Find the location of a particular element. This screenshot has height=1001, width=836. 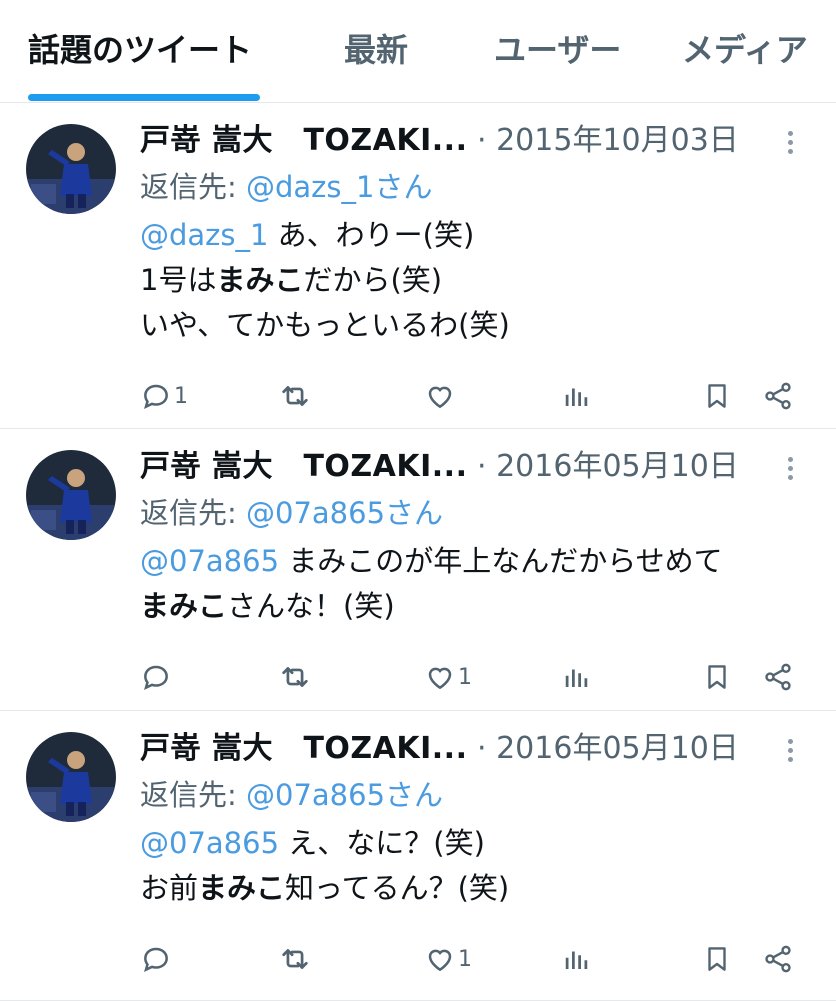

reply-button: 1 is located at coordinates (164, 396).